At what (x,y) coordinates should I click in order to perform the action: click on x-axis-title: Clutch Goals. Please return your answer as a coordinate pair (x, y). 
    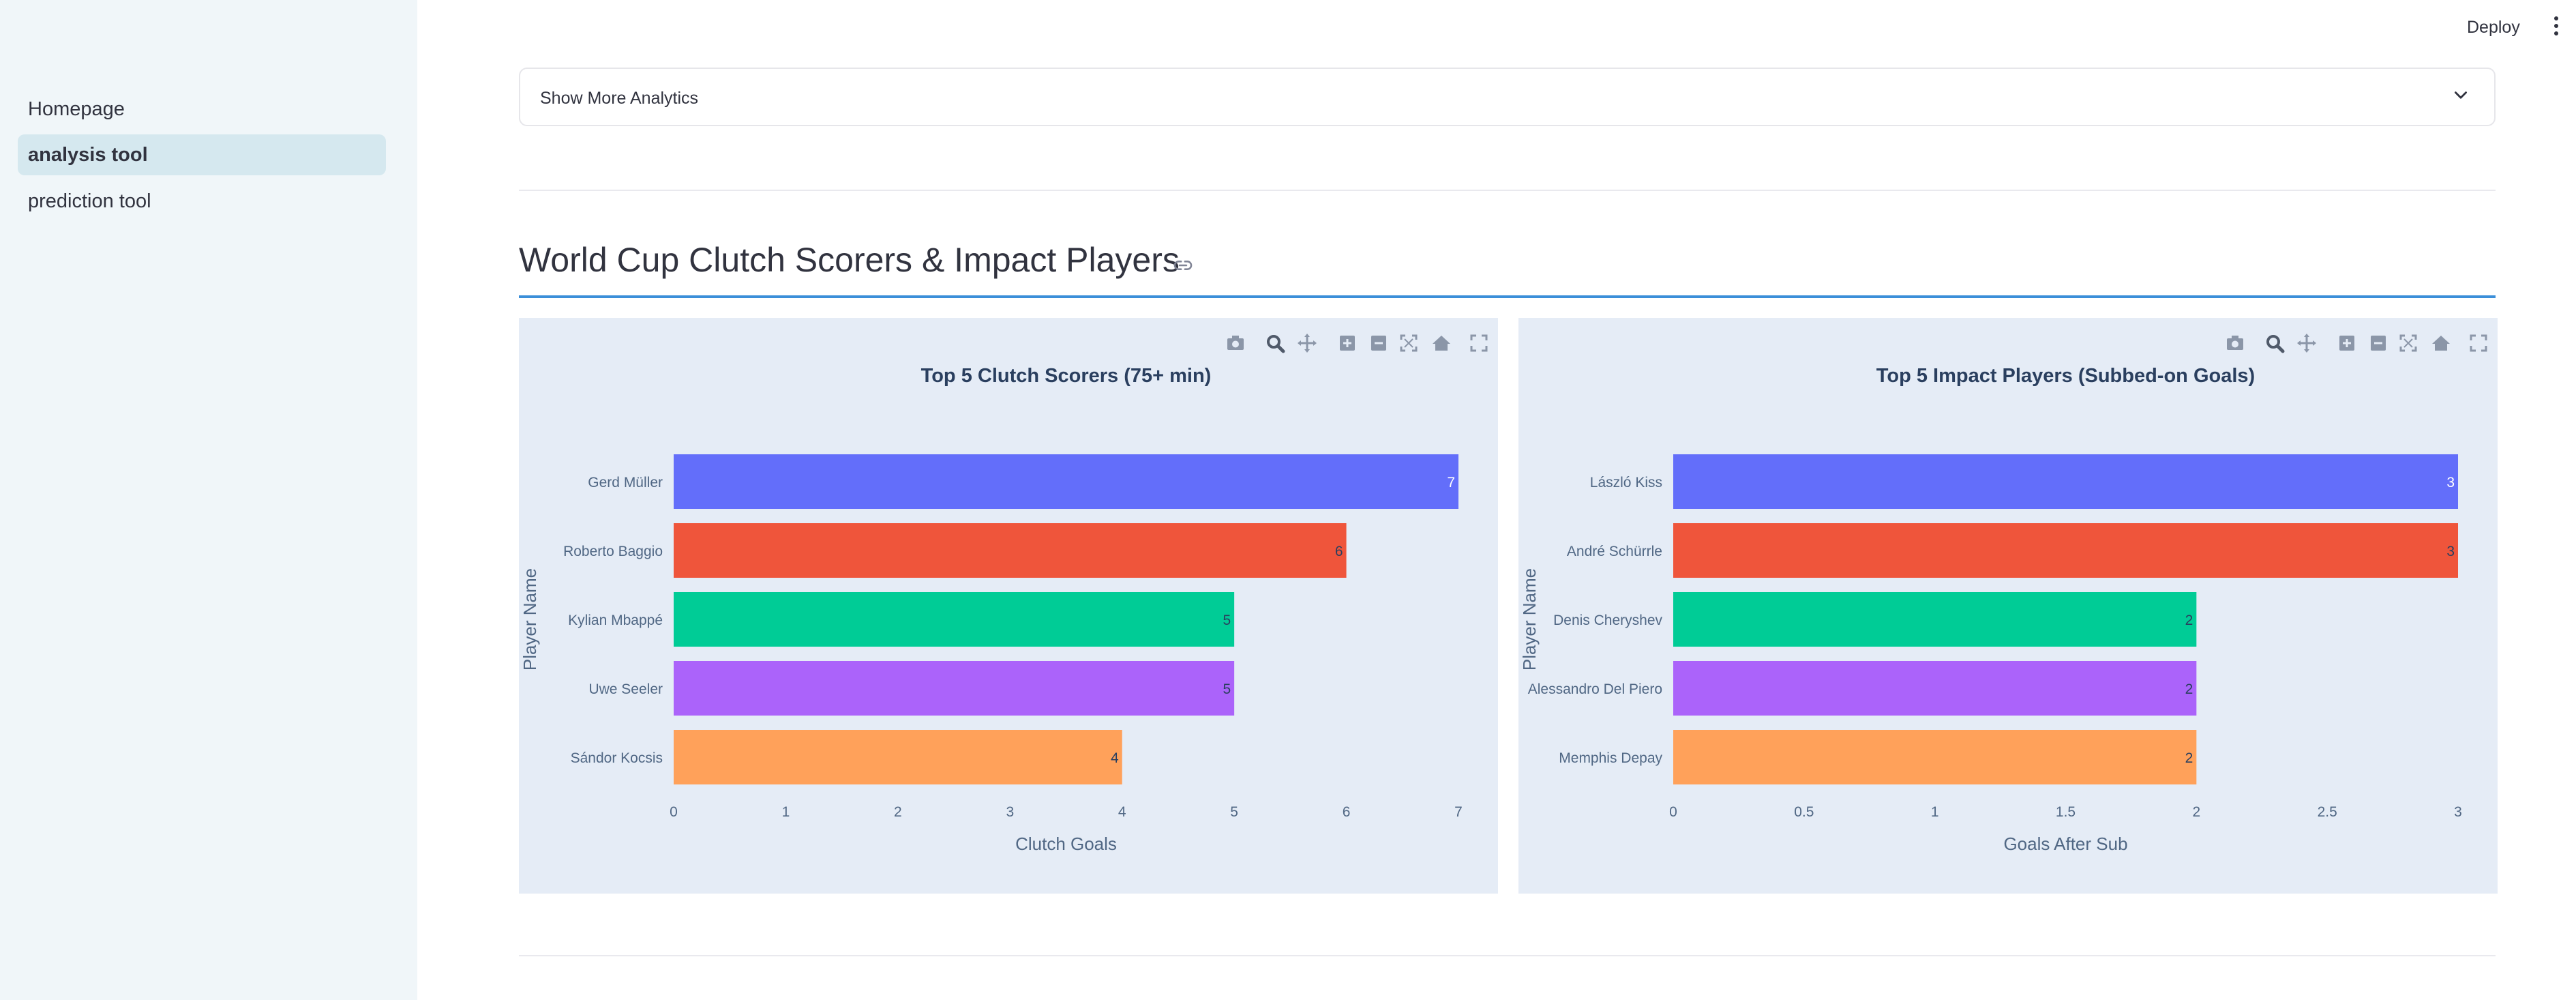
    Looking at the image, I should click on (1066, 844).